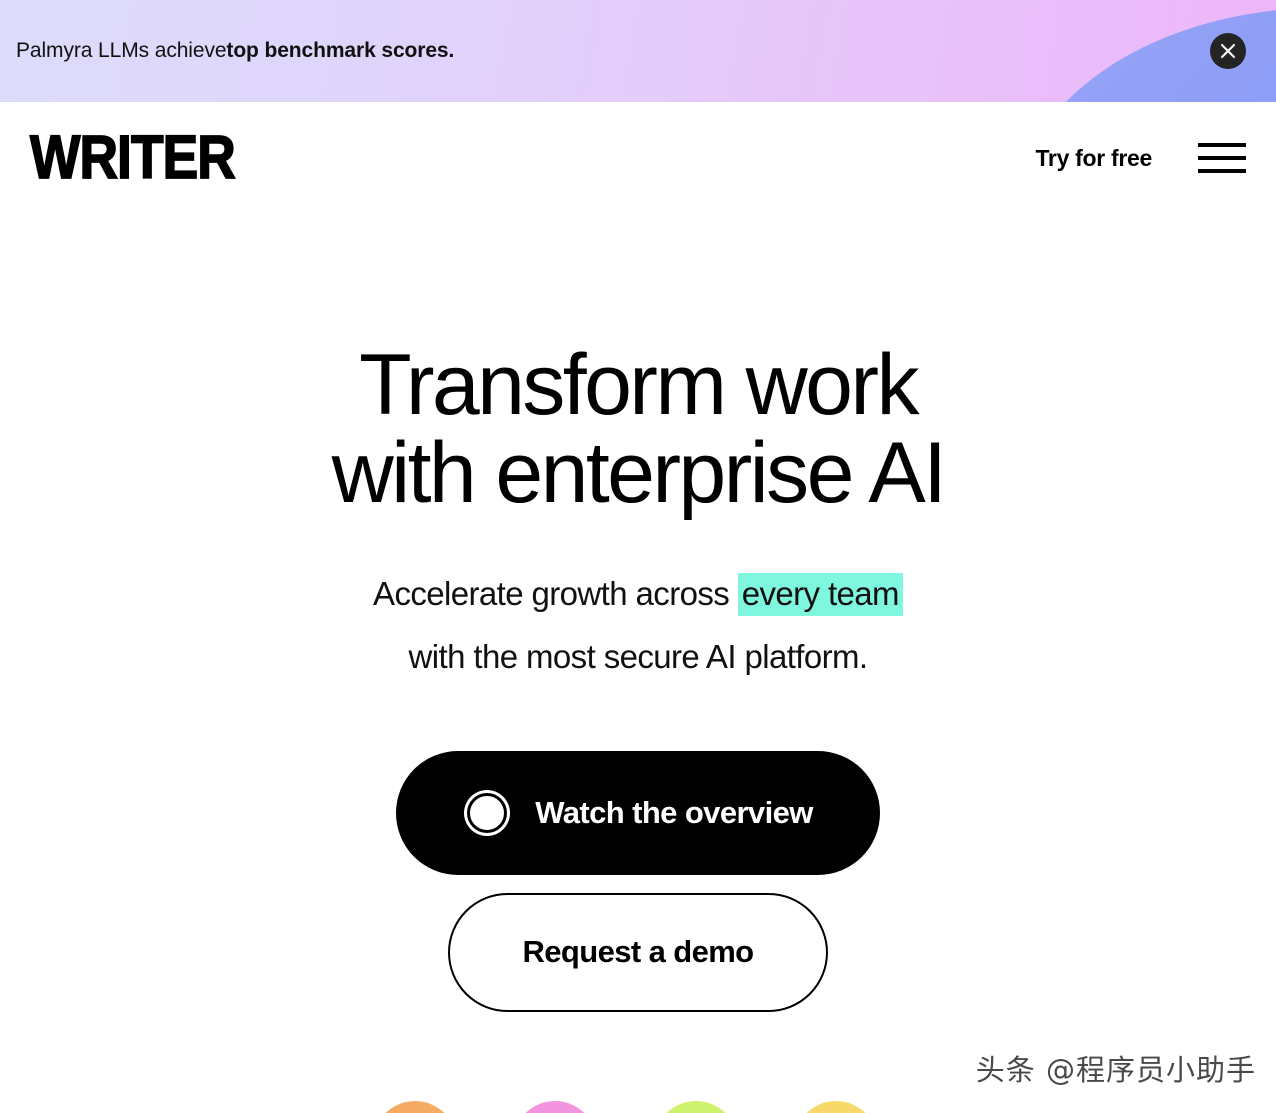  What do you see at coordinates (836, 1107) in the screenshot?
I see `decor-circle-yellow` at bounding box center [836, 1107].